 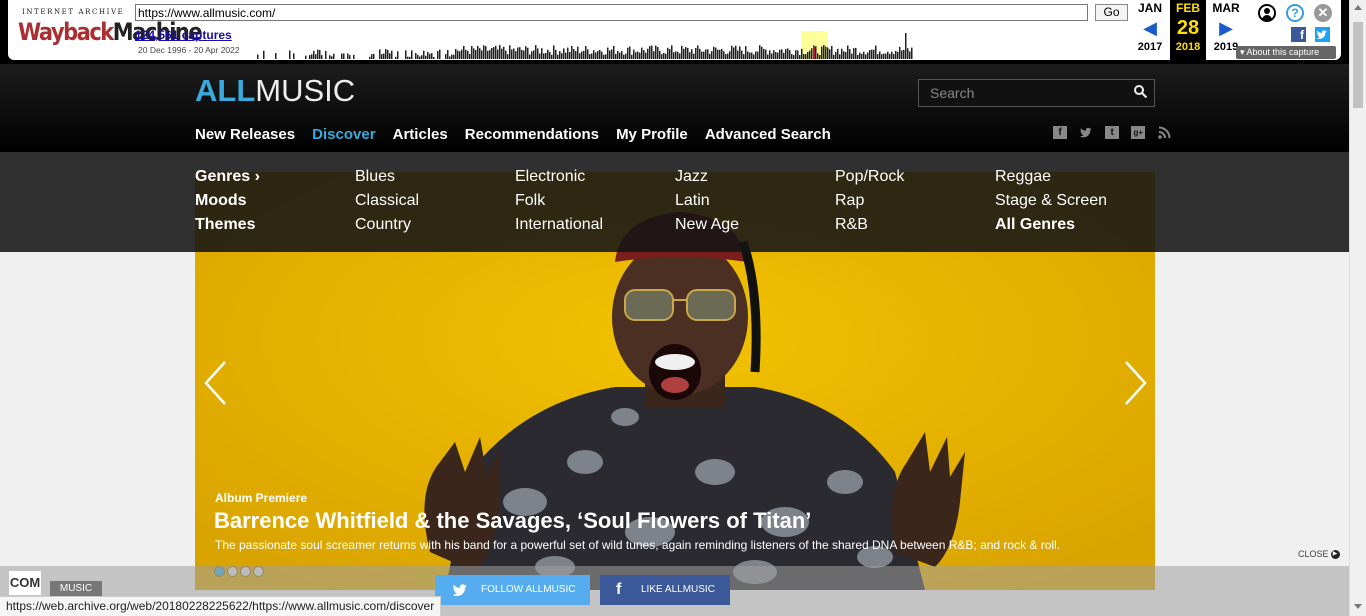 I want to click on genre-classical: Classical, so click(x=387, y=204).